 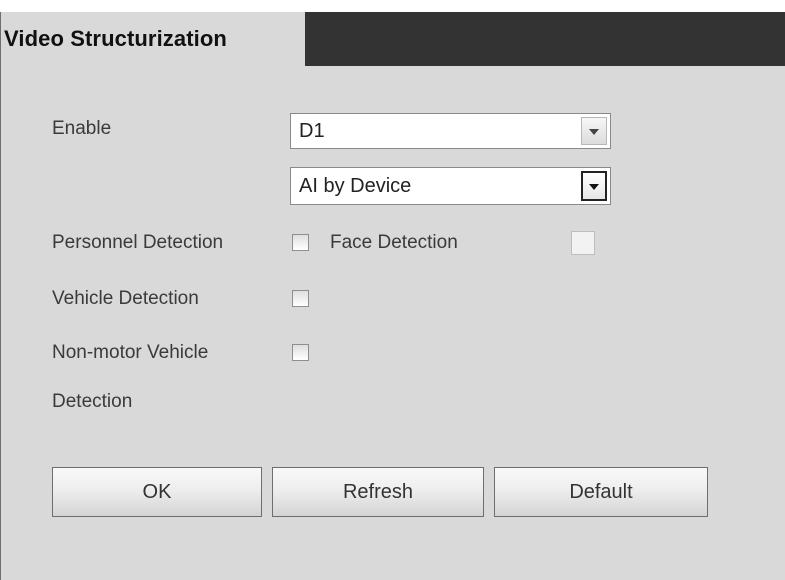 I want to click on non-motor-detection-checkbox, so click(x=300, y=352).